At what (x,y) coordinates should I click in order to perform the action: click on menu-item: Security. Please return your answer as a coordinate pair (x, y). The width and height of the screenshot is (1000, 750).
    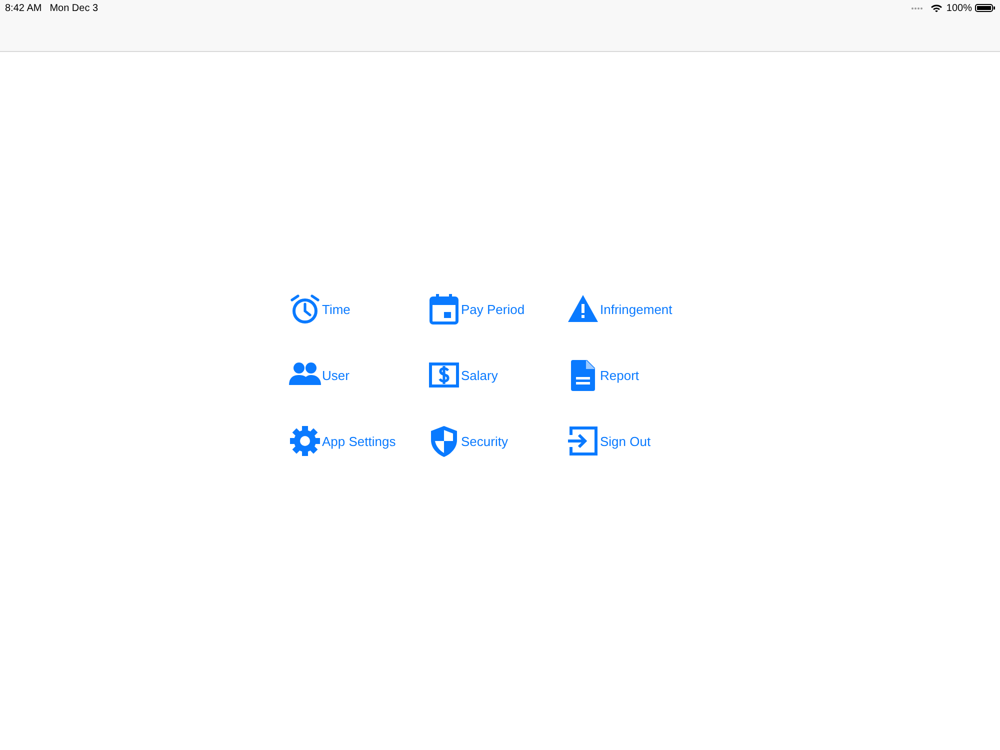
    Looking at the image, I should click on (468, 441).